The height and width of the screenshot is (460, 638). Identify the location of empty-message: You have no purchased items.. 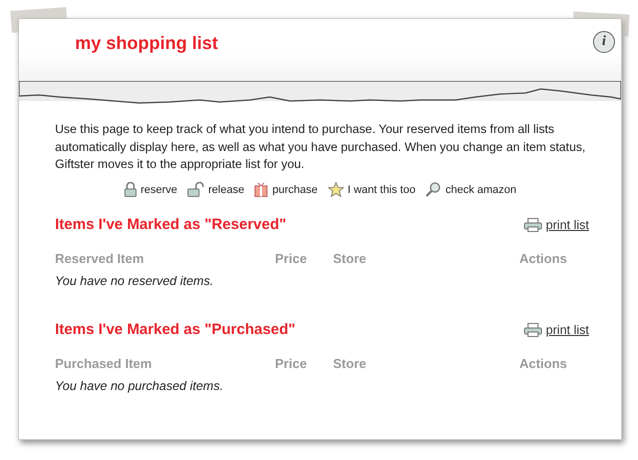
(139, 387).